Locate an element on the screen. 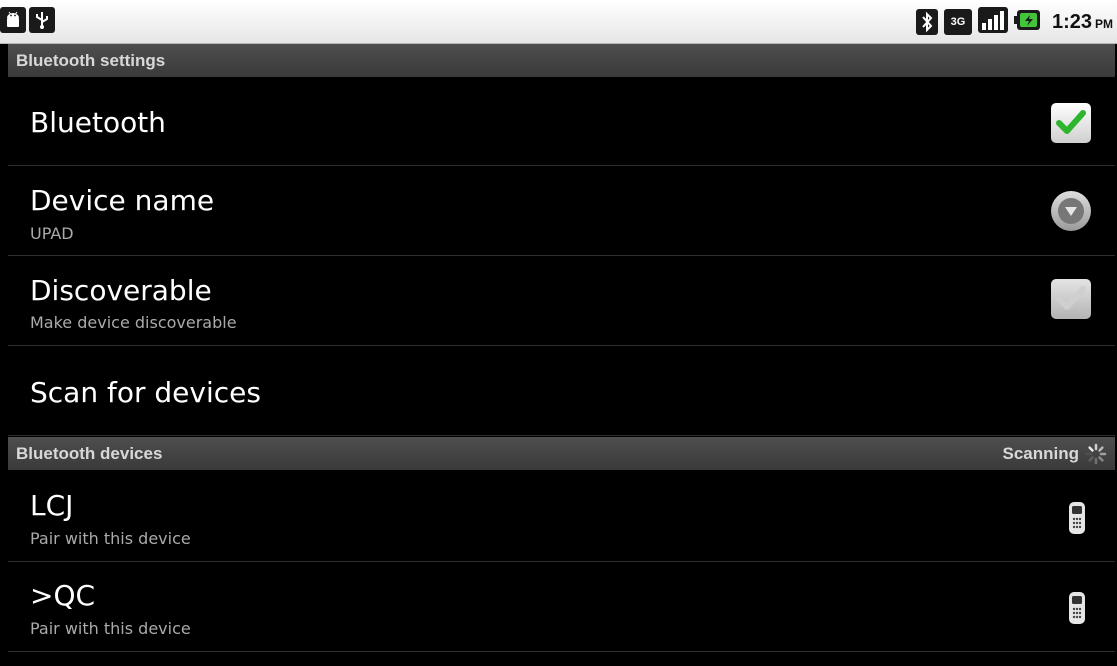 The width and height of the screenshot is (1117, 666). device-name: >QC is located at coordinates (63, 595).